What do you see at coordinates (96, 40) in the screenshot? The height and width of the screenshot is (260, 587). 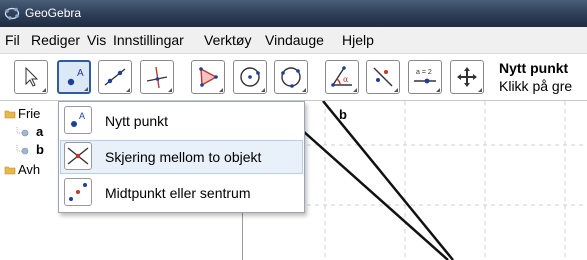 I see `menu-view: Vis` at bounding box center [96, 40].